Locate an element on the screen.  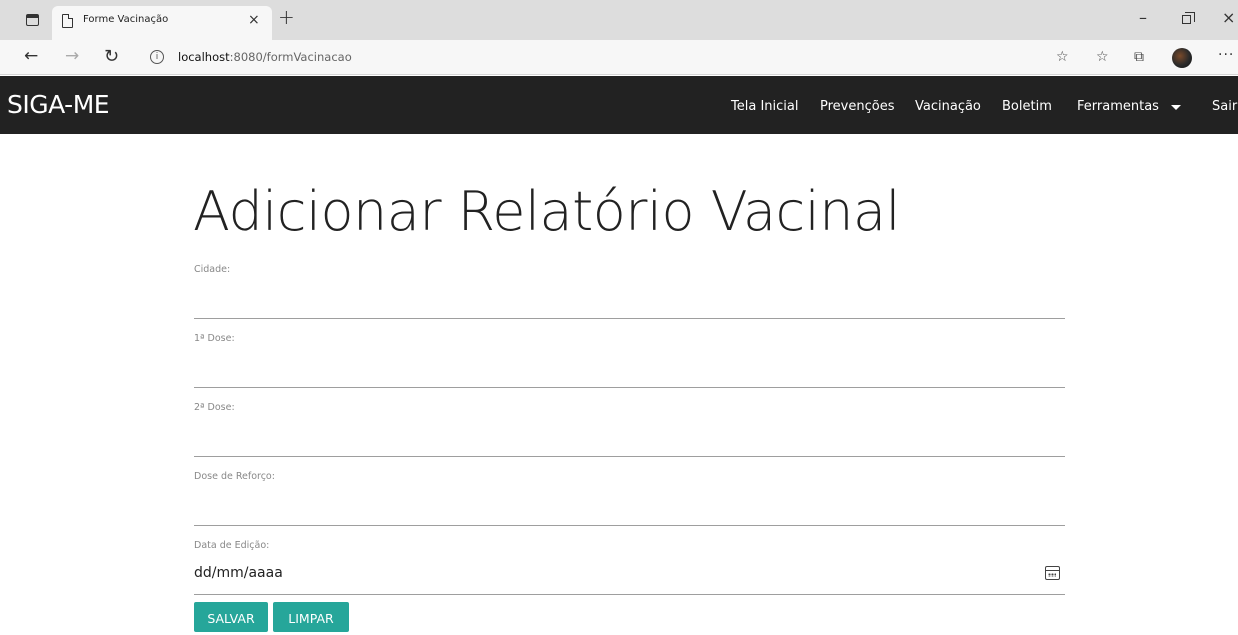
browser-tab-strip: Forme Vacinação × + – × is located at coordinates (619, 20).